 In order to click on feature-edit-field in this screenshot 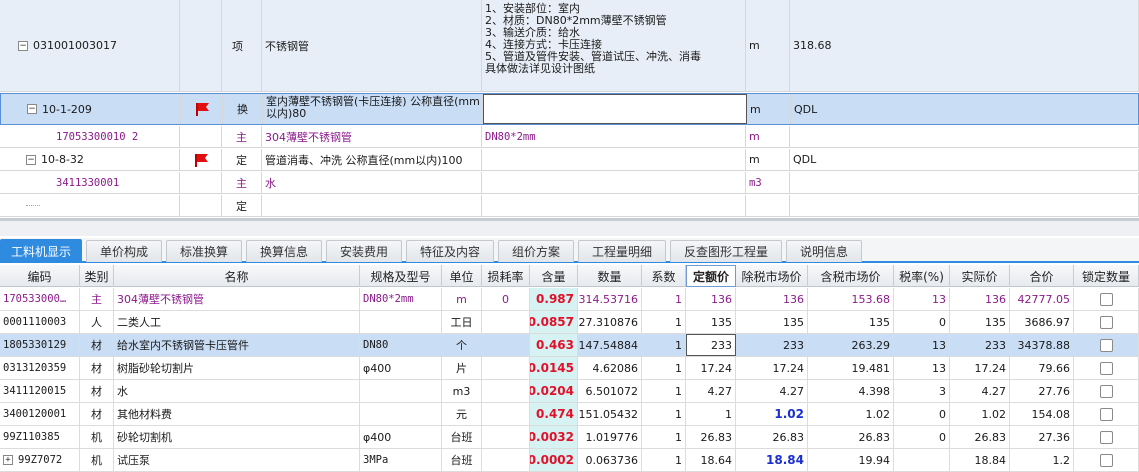, I will do `click(615, 109)`.